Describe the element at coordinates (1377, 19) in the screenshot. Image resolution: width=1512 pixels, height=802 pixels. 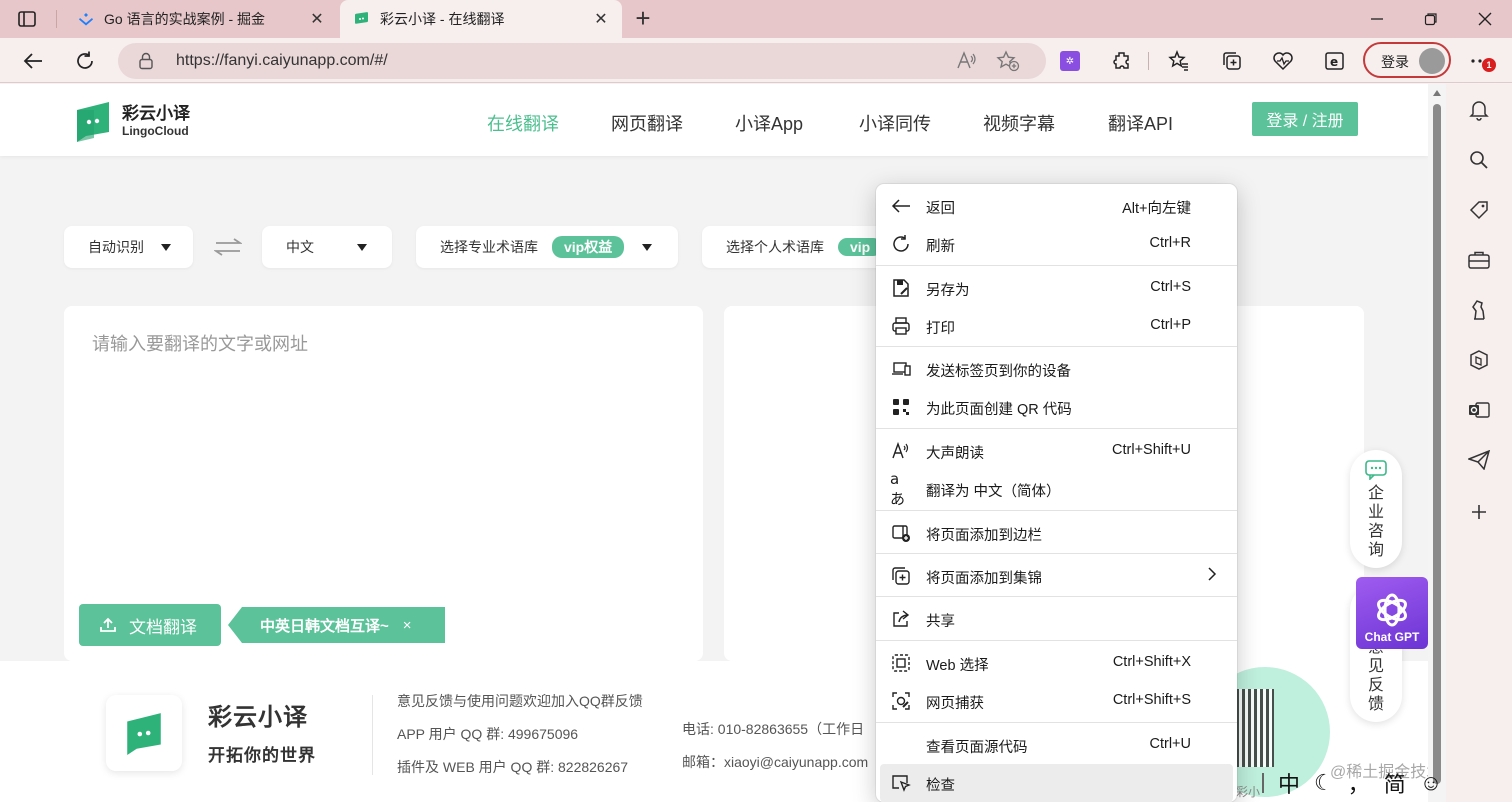
I see `minimize-icon` at that location.